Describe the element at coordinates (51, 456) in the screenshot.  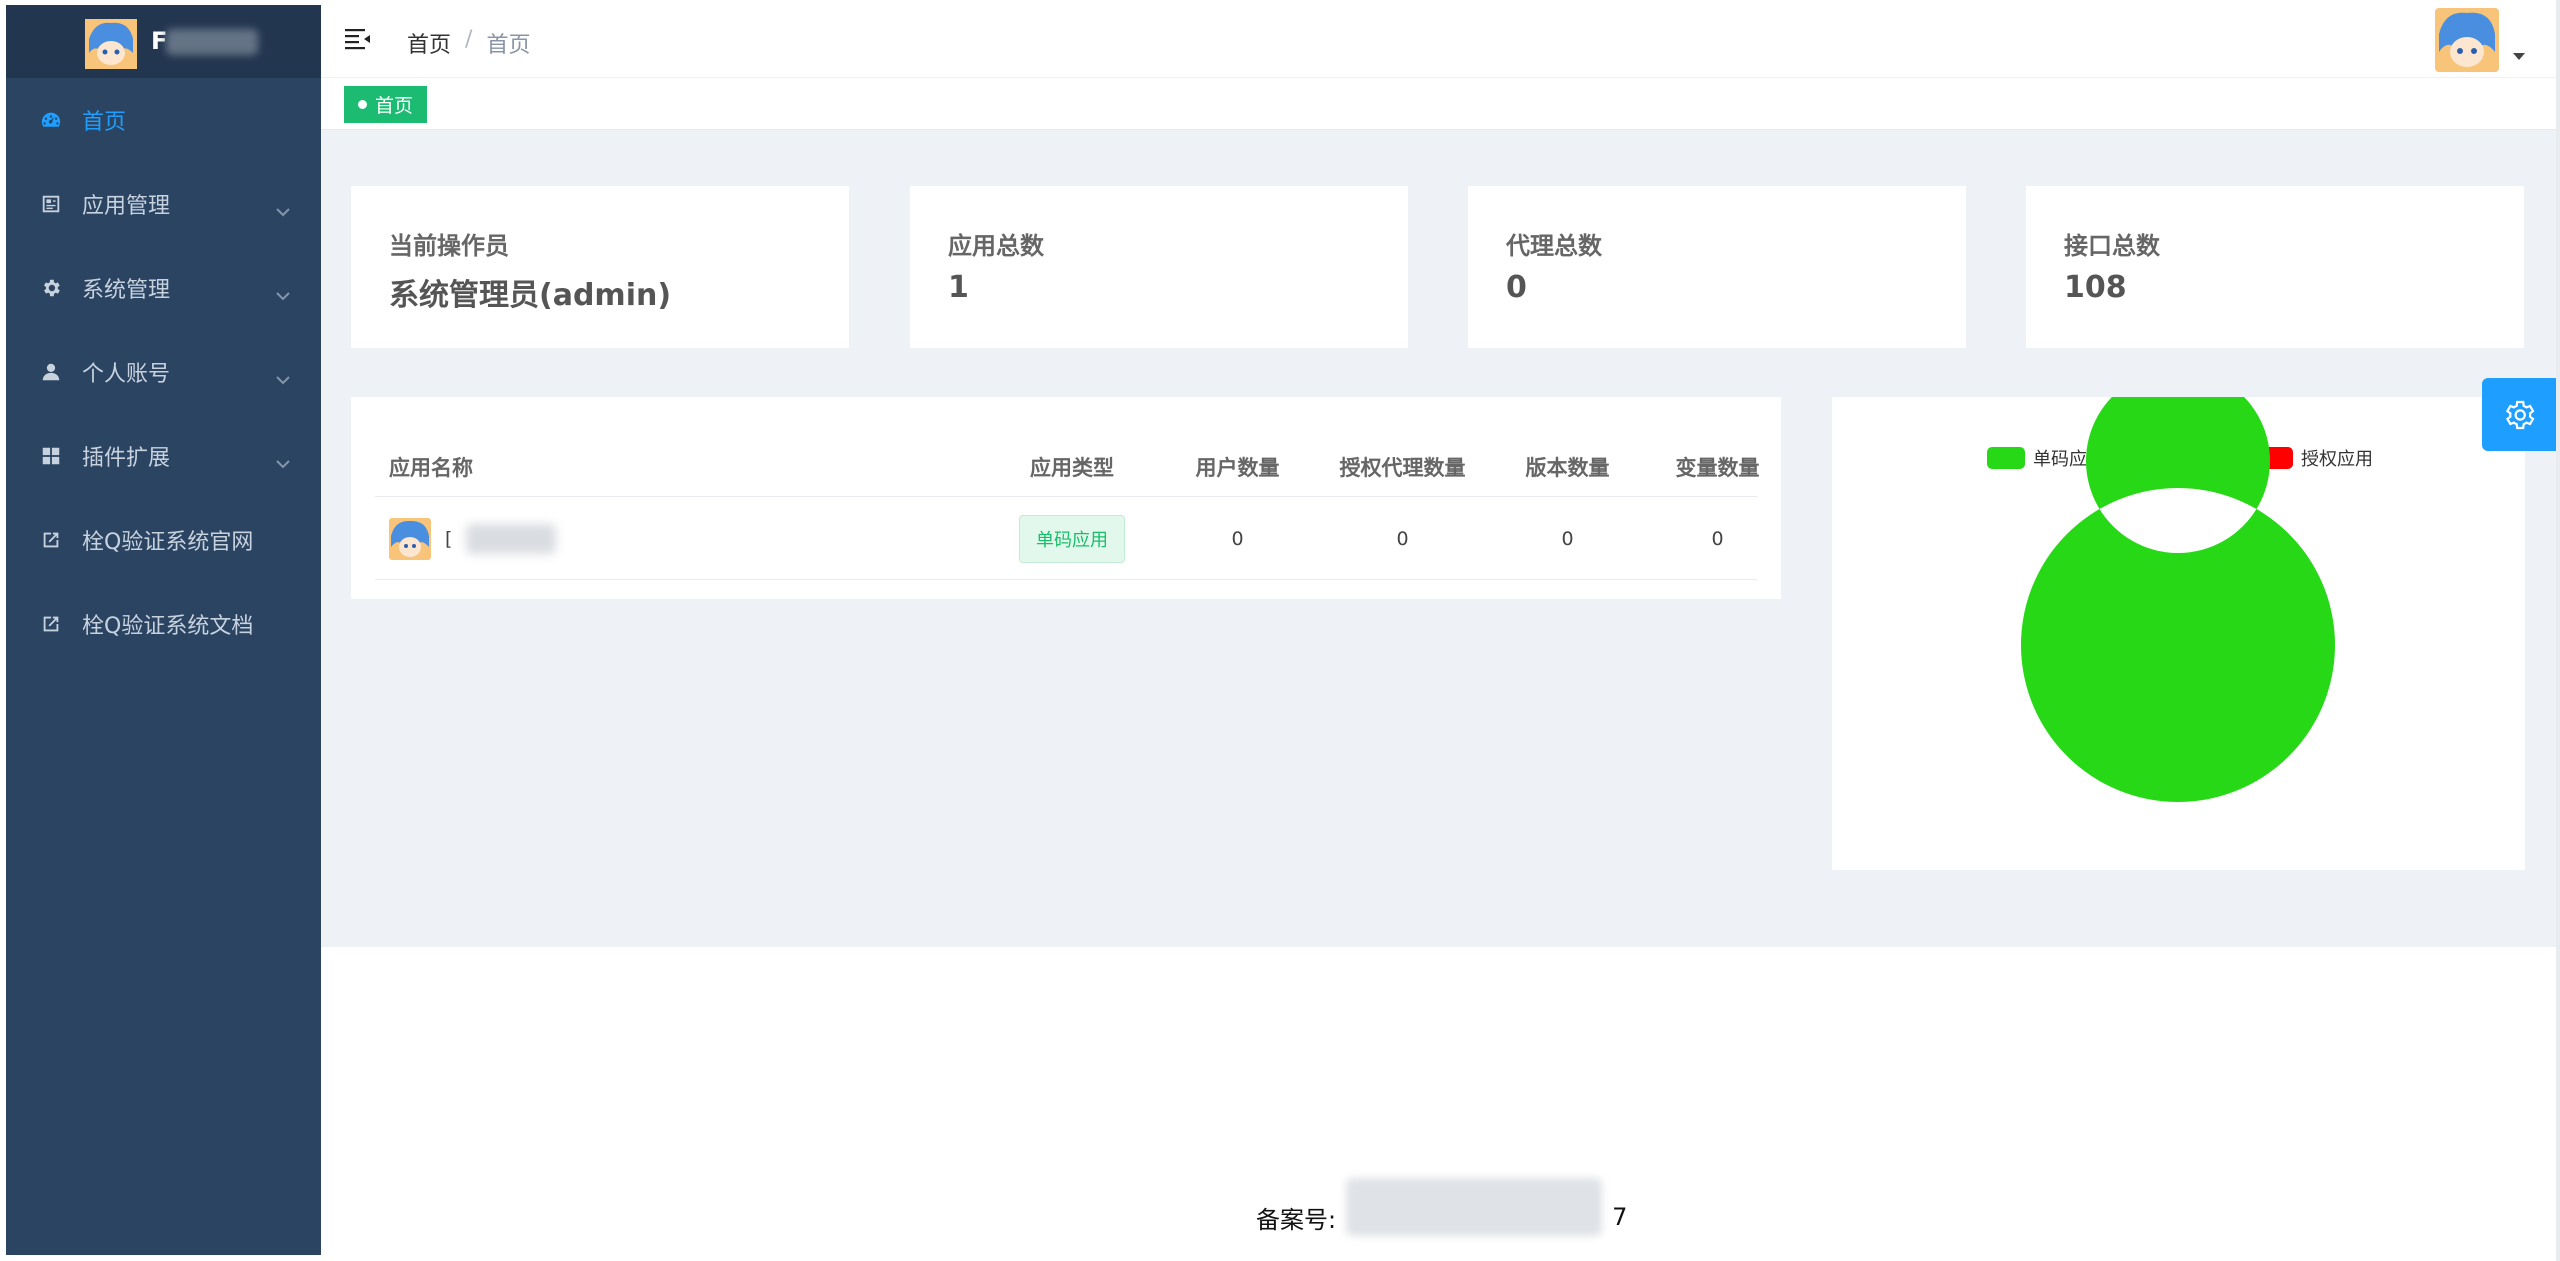
I see `grid-icon` at that location.